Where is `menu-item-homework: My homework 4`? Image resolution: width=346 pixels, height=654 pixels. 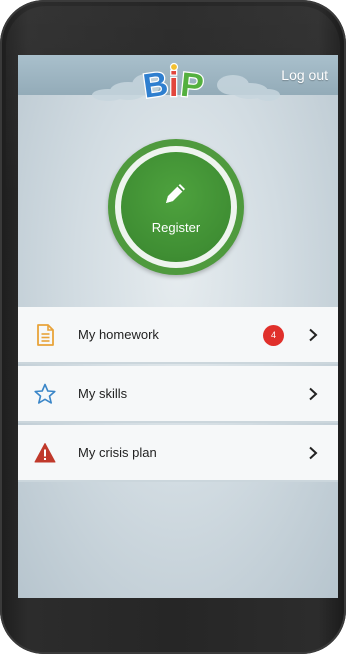 menu-item-homework: My homework 4 is located at coordinates (178, 335).